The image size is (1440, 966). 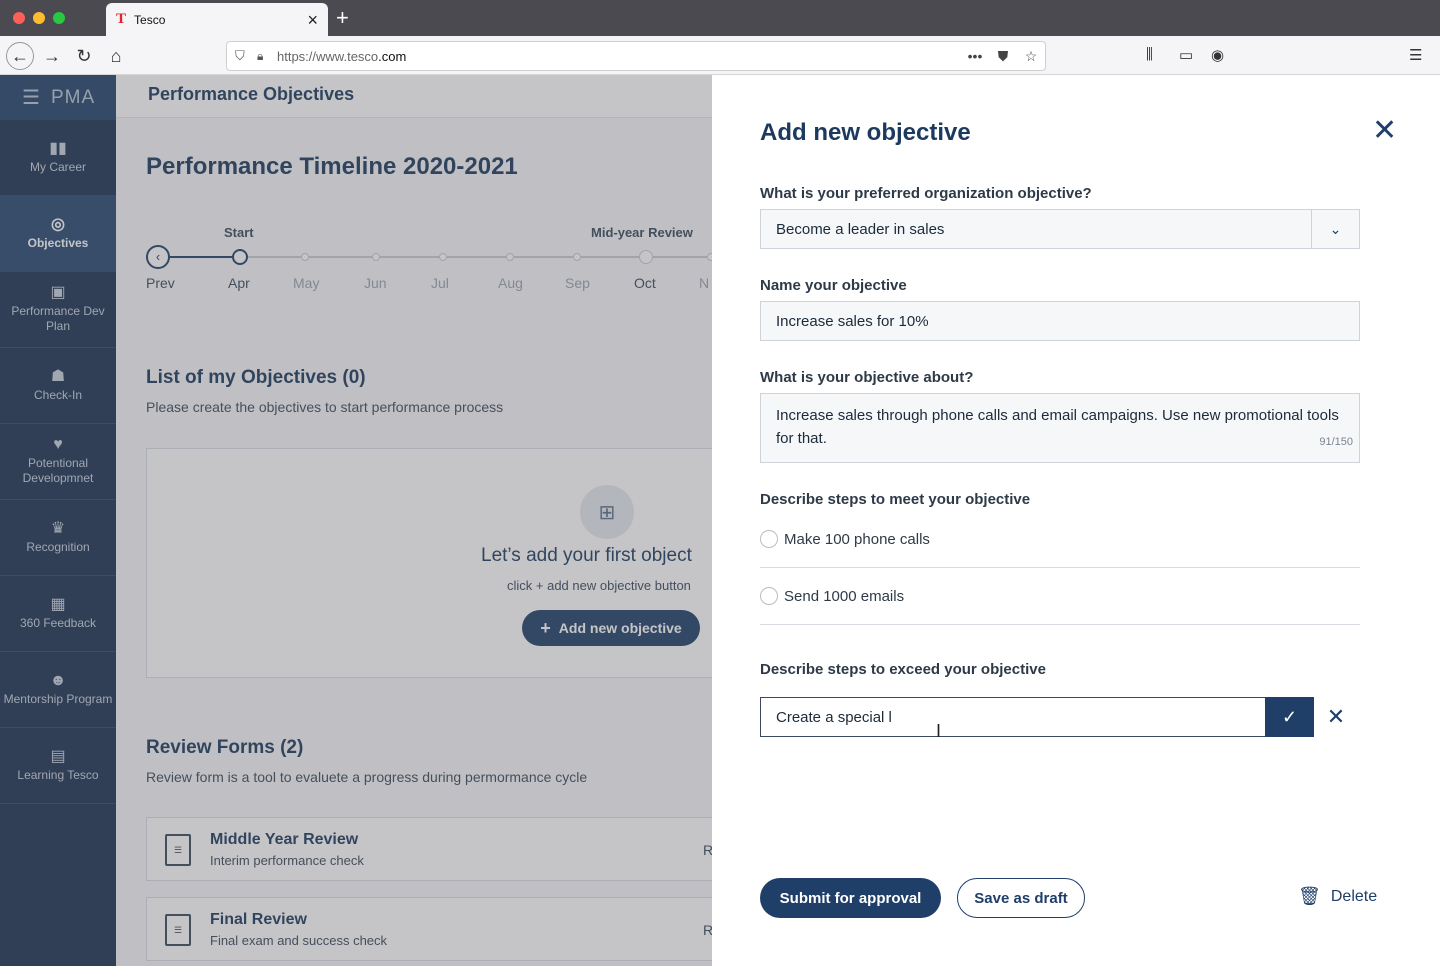 What do you see at coordinates (20, 56) in the screenshot?
I see `back-arrow-icon: ←` at bounding box center [20, 56].